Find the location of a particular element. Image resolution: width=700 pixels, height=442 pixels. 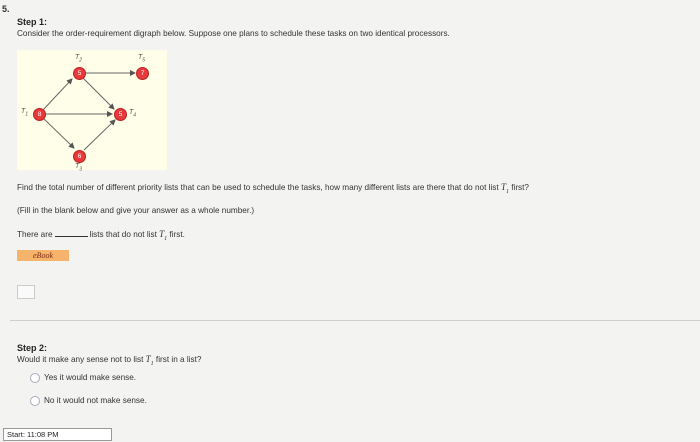

order-requirement-digraph: 8 5 6 5 7 T1 T2 T3 T4 T5 is located at coordinates (92, 111).